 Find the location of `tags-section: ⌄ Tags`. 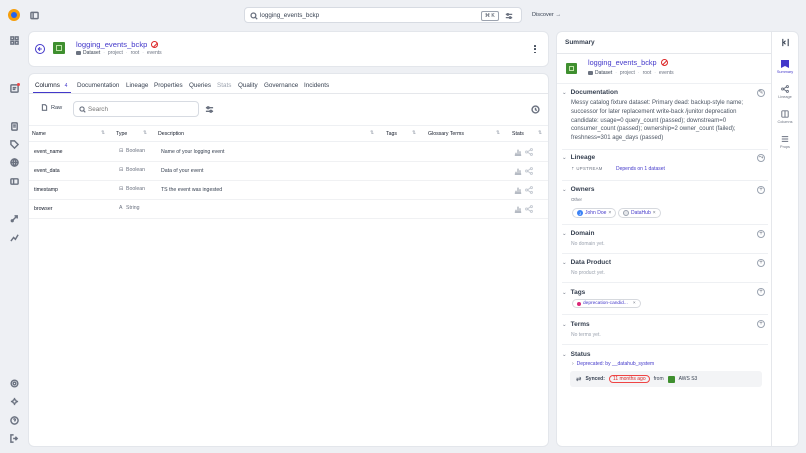

tags-section: ⌄ Tags is located at coordinates (573, 292).